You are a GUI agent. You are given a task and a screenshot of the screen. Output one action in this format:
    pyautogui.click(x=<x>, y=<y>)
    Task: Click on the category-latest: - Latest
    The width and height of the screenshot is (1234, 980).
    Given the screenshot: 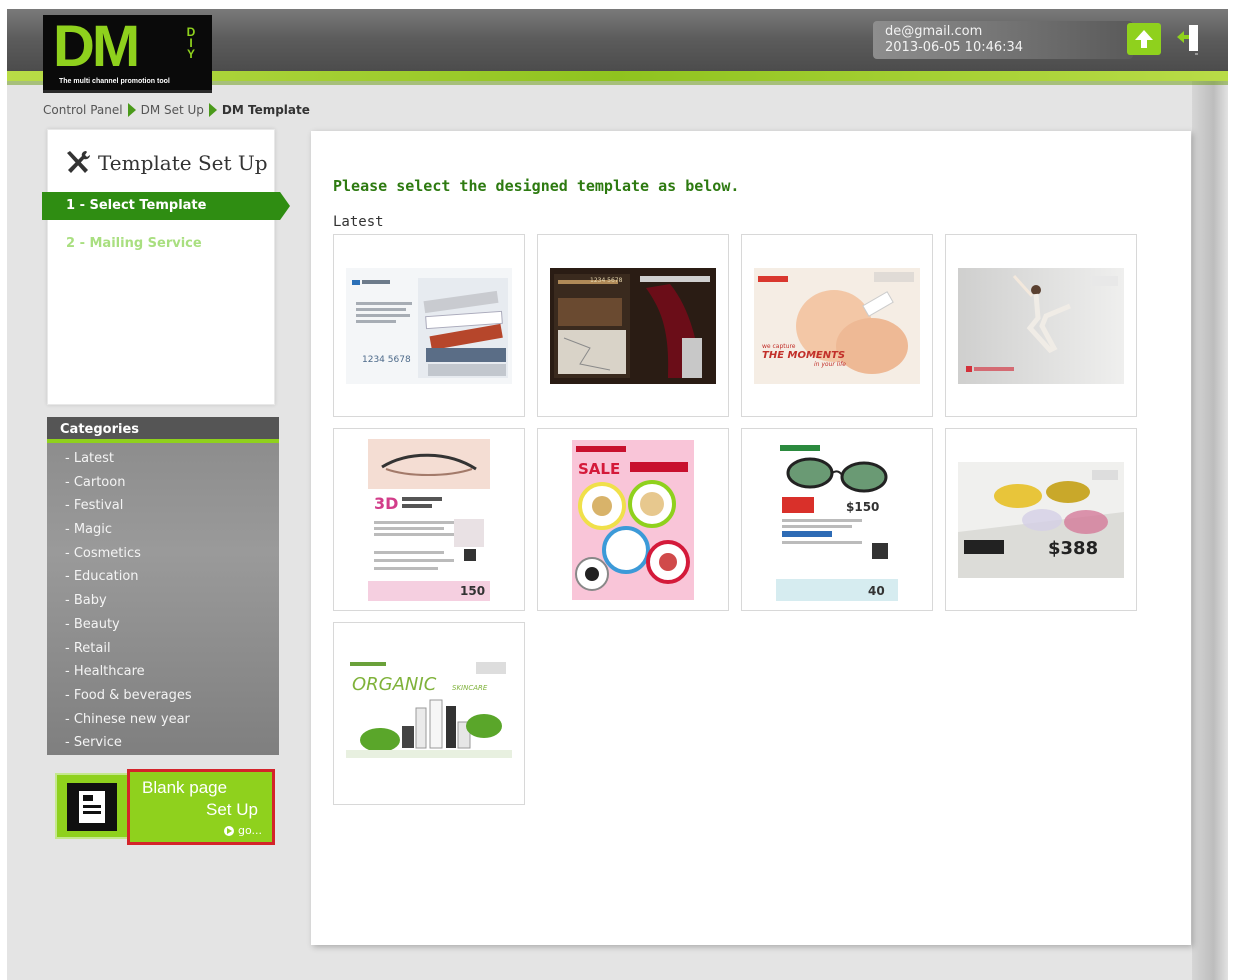 What is the action you would take?
    pyautogui.click(x=163, y=459)
    